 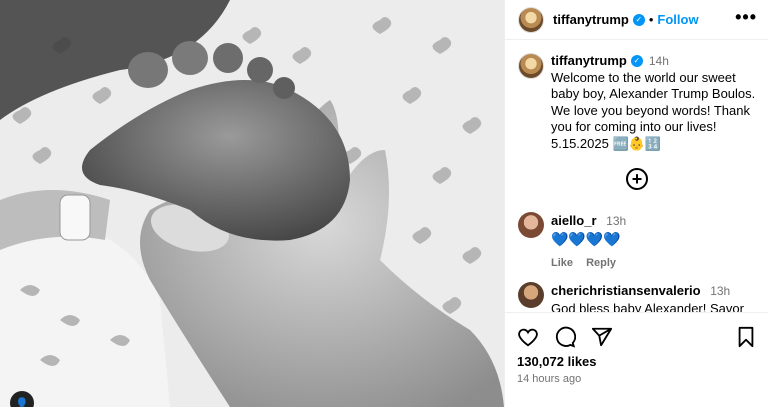 I want to click on caption-username: tiffanytrump, so click(x=589, y=61).